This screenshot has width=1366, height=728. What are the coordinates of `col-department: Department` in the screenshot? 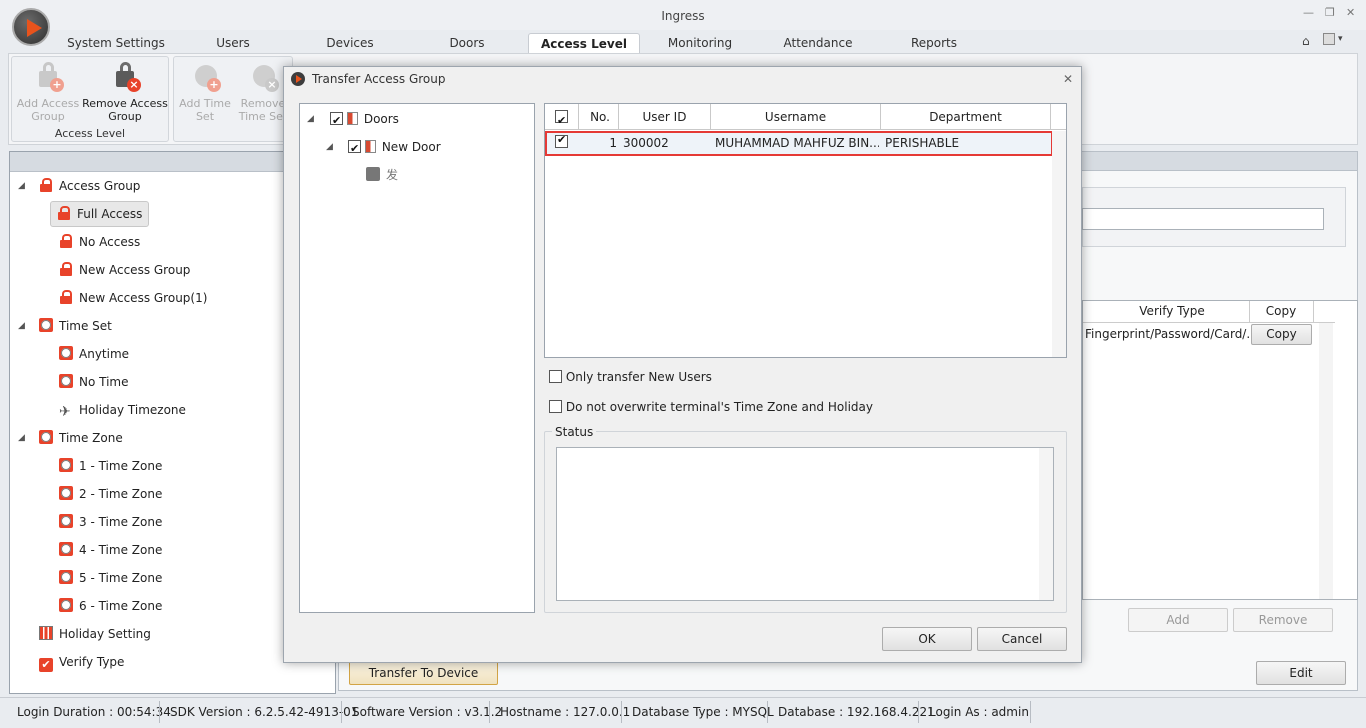 It's located at (966, 117).